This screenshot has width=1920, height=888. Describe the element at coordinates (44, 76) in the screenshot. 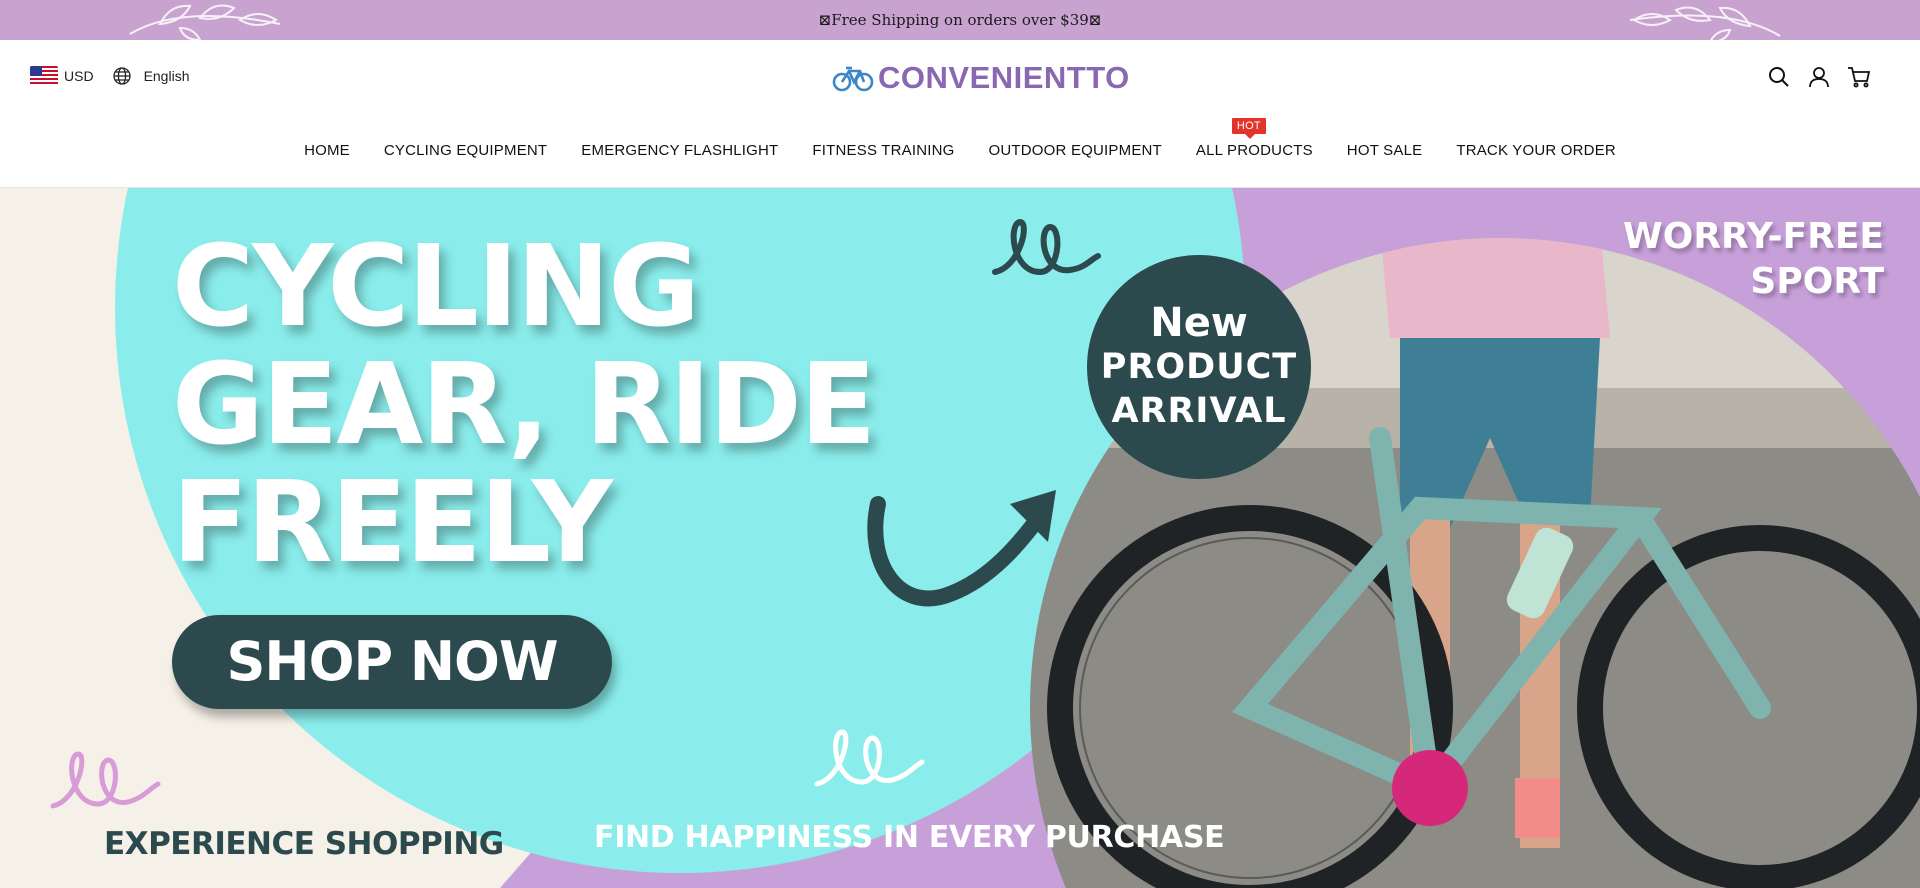

I see `us-flag-icon` at that location.